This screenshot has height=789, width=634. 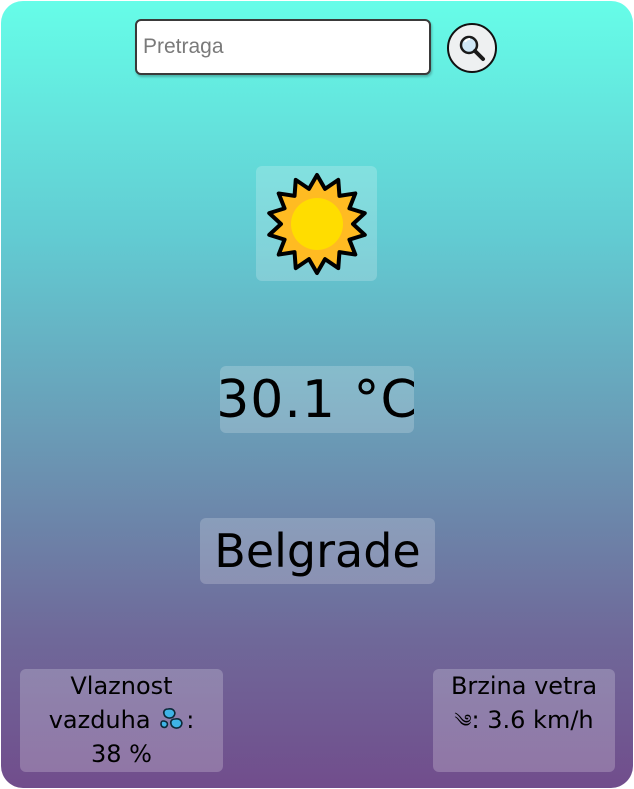 What do you see at coordinates (532, 720) in the screenshot?
I see `wind-value: : 3.6 km/h` at bounding box center [532, 720].